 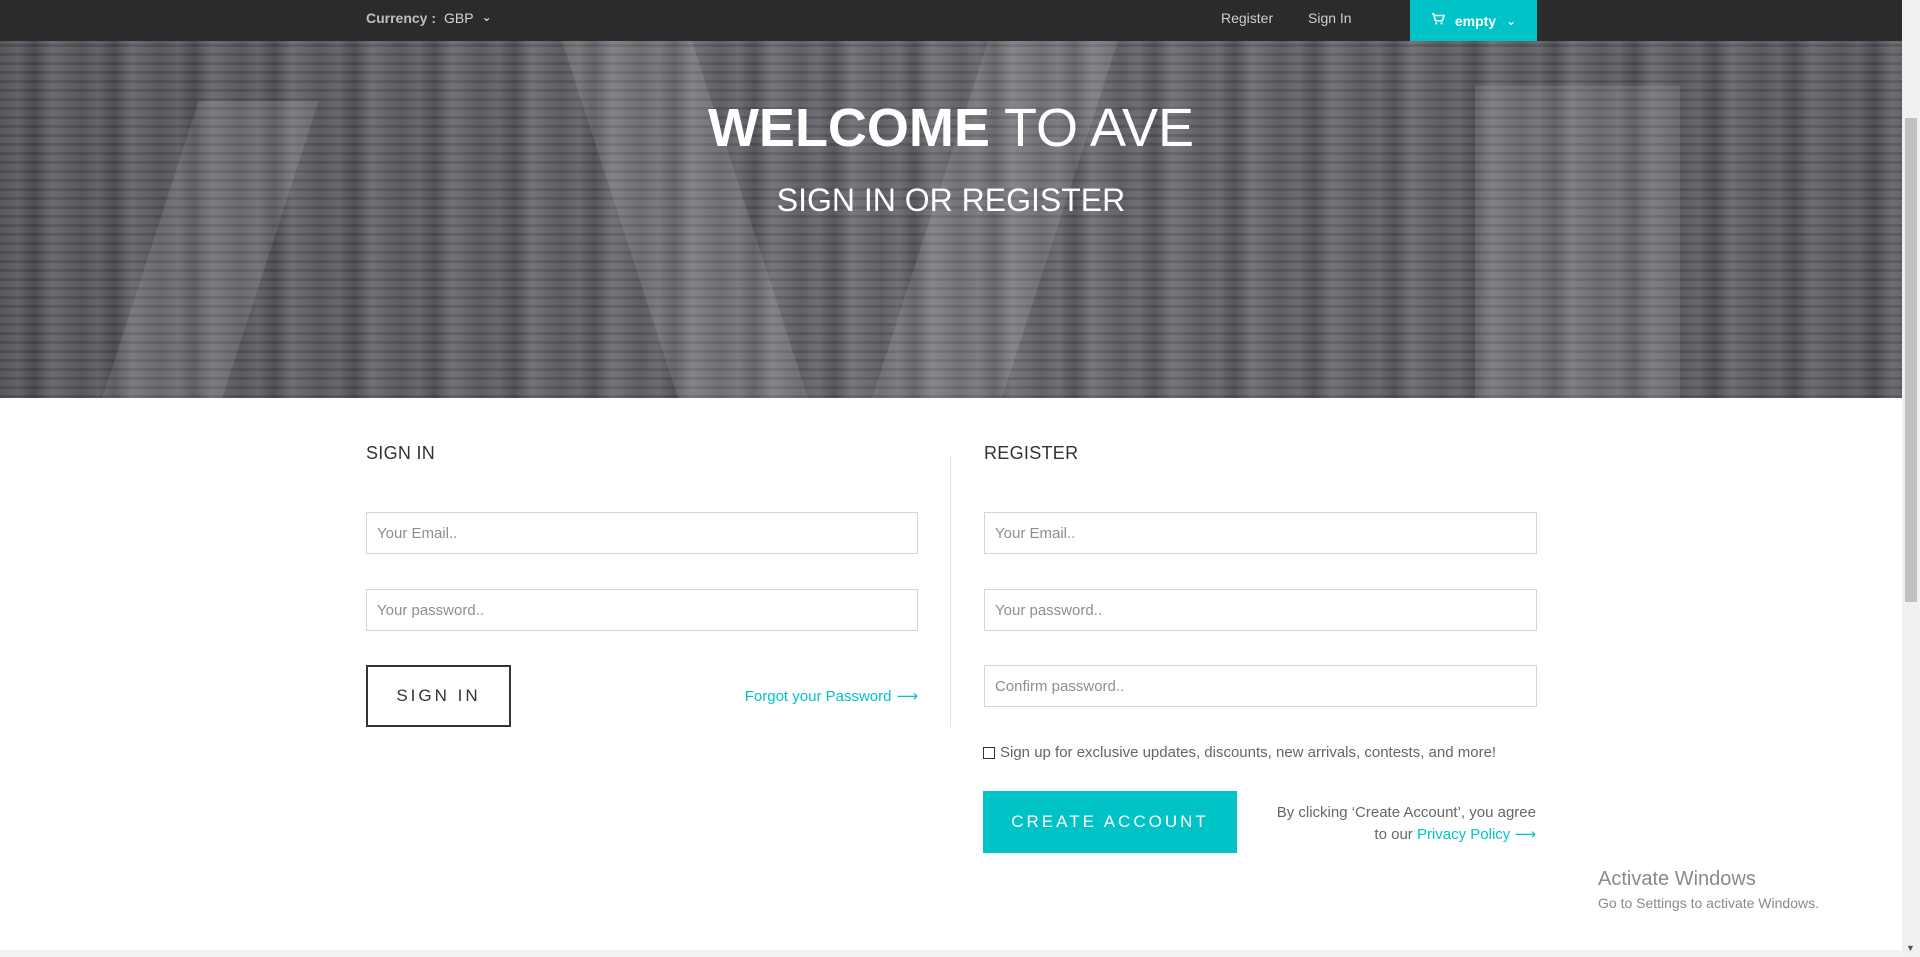 I want to click on footer-strip, so click(x=951, y=953).